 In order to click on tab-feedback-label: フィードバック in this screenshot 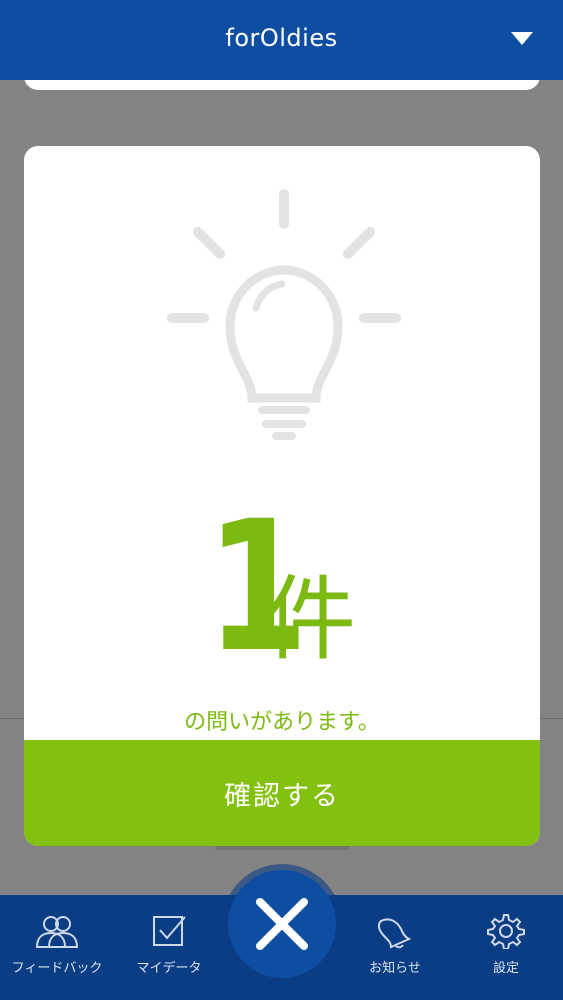, I will do `click(57, 968)`.